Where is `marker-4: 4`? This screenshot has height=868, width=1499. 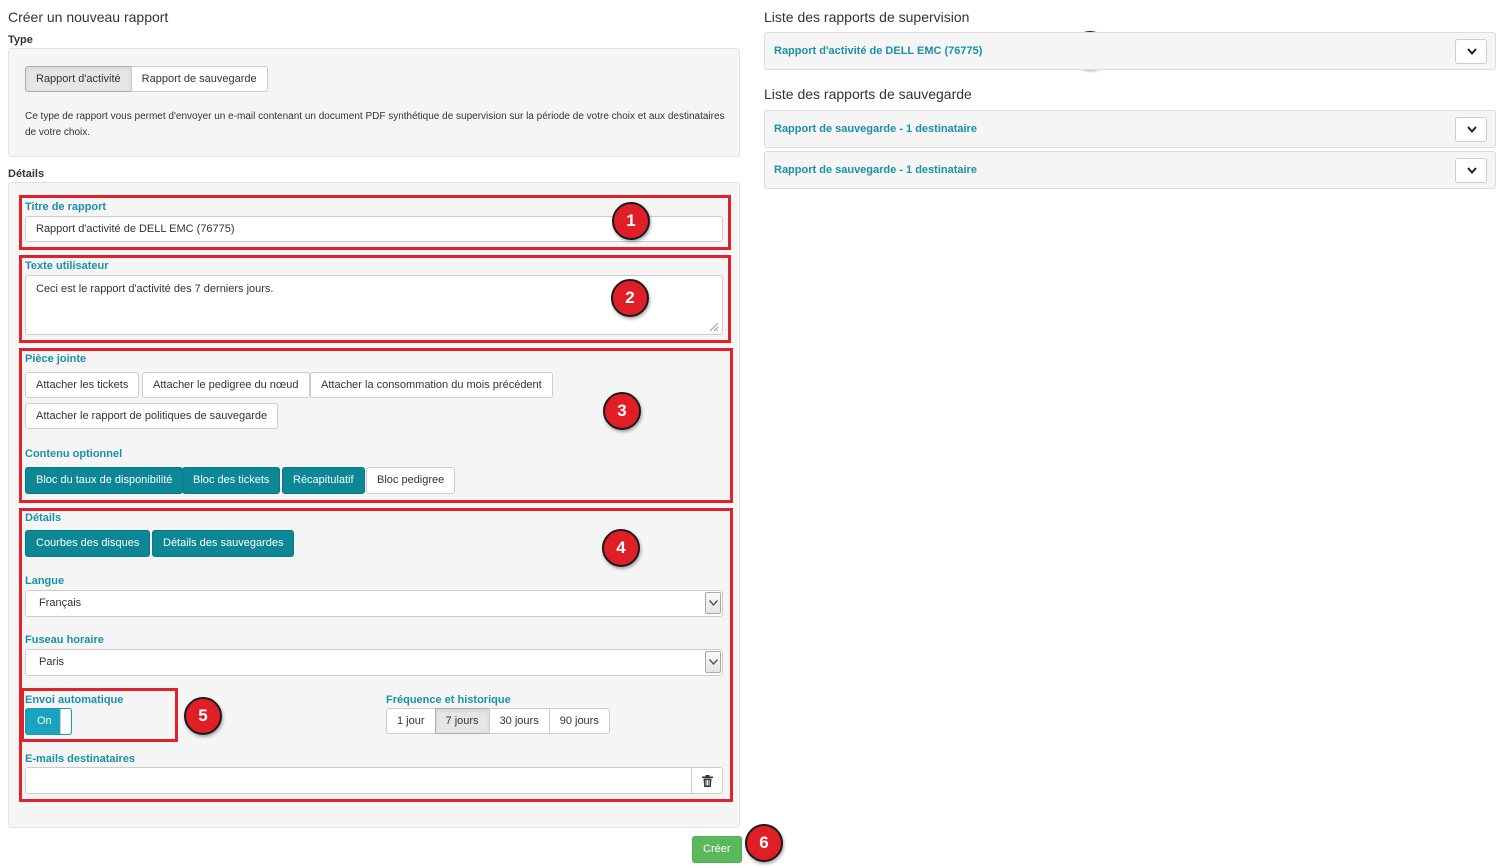 marker-4: 4 is located at coordinates (621, 548).